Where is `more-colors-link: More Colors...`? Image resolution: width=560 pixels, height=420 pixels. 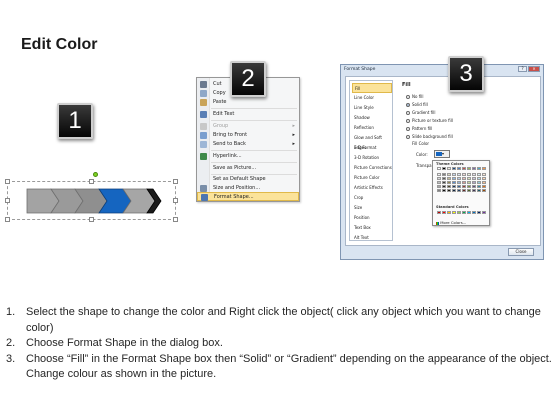
more-colors-link: More Colors... is located at coordinates (451, 222).